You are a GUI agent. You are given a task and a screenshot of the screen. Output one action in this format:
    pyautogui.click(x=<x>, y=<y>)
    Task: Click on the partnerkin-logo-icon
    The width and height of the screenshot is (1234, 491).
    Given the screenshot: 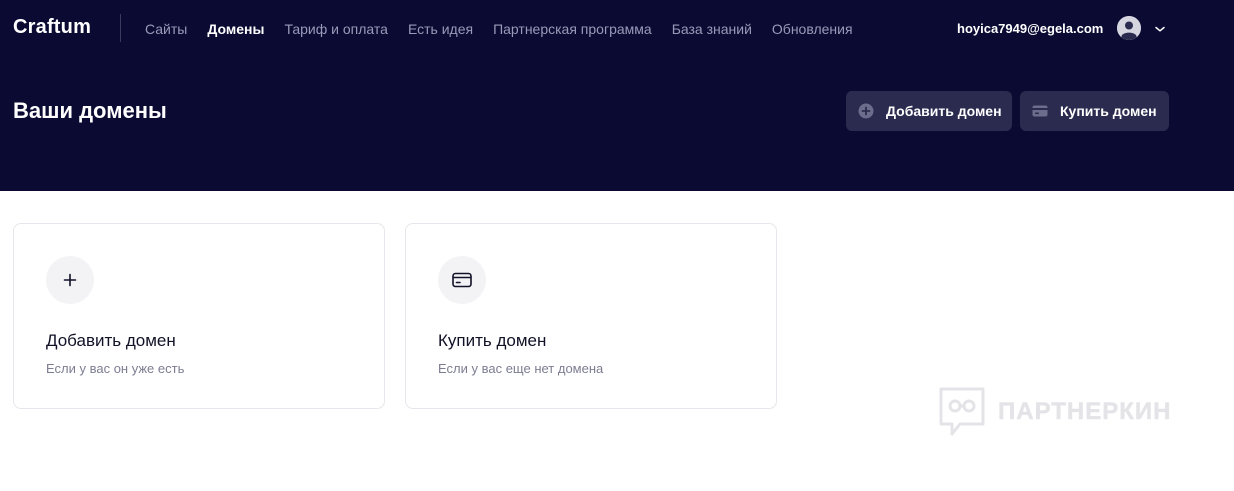 What is the action you would take?
    pyautogui.click(x=962, y=411)
    